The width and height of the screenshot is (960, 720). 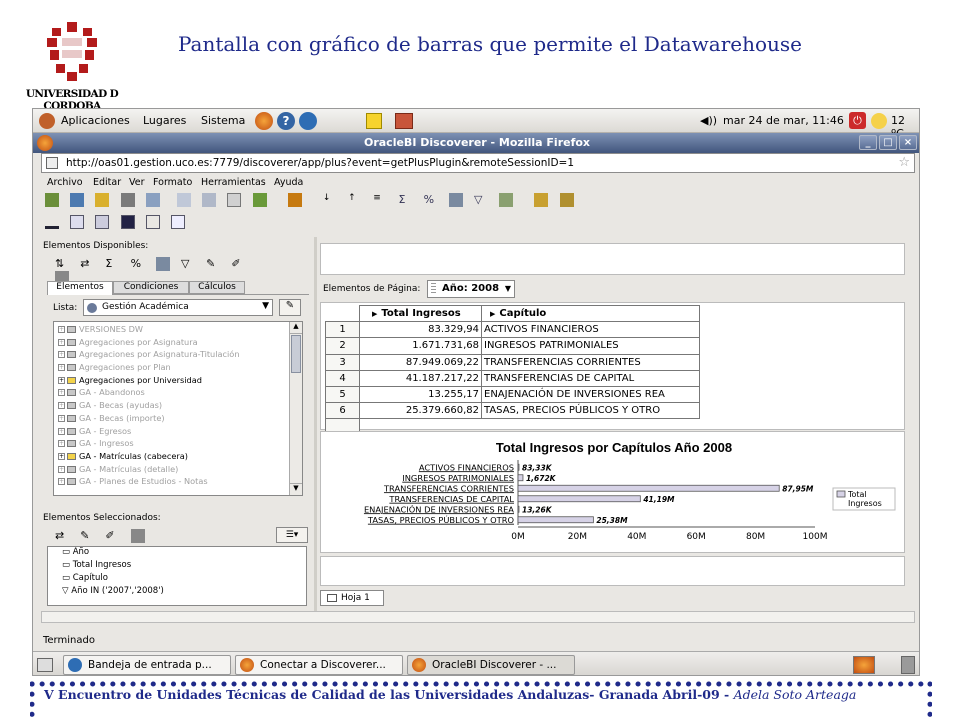 What do you see at coordinates (102, 200) in the screenshot?
I see `save-icon` at bounding box center [102, 200].